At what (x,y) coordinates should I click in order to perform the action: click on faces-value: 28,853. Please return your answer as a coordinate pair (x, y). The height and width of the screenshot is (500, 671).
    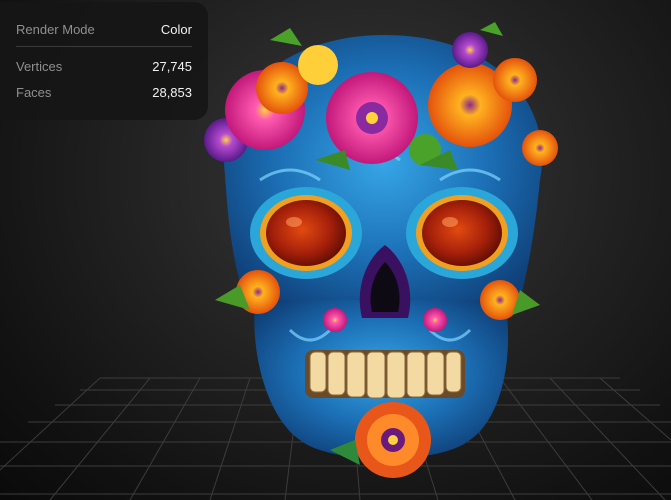
    Looking at the image, I should click on (172, 92).